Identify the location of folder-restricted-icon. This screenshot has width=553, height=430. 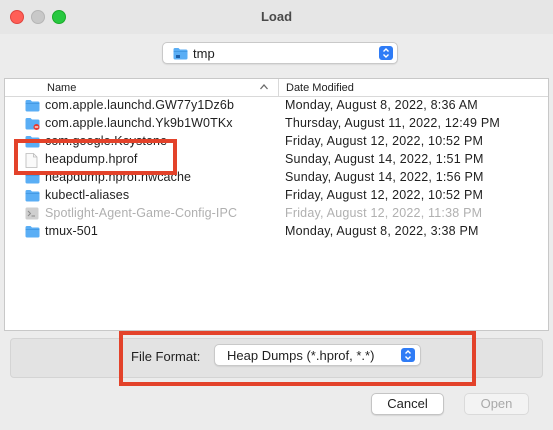
(32, 125).